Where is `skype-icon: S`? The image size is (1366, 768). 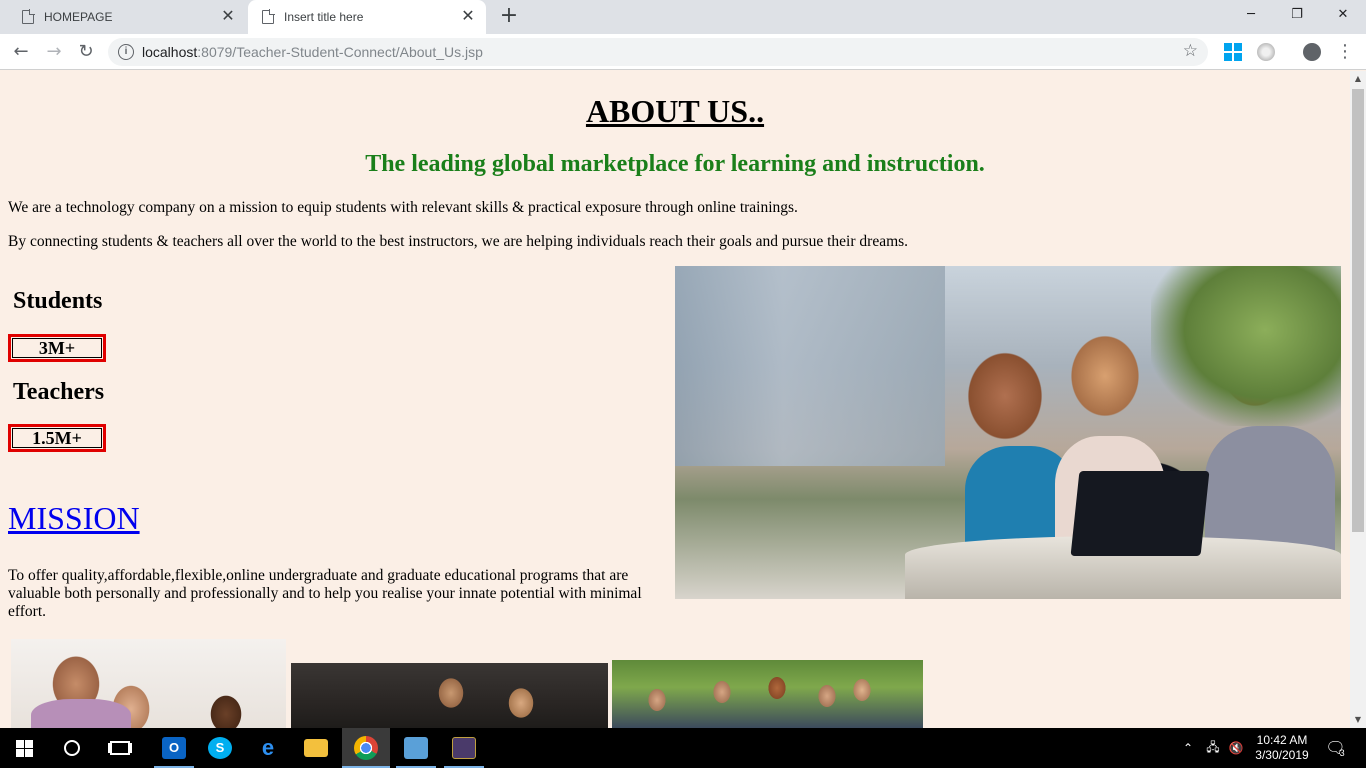 skype-icon: S is located at coordinates (220, 748).